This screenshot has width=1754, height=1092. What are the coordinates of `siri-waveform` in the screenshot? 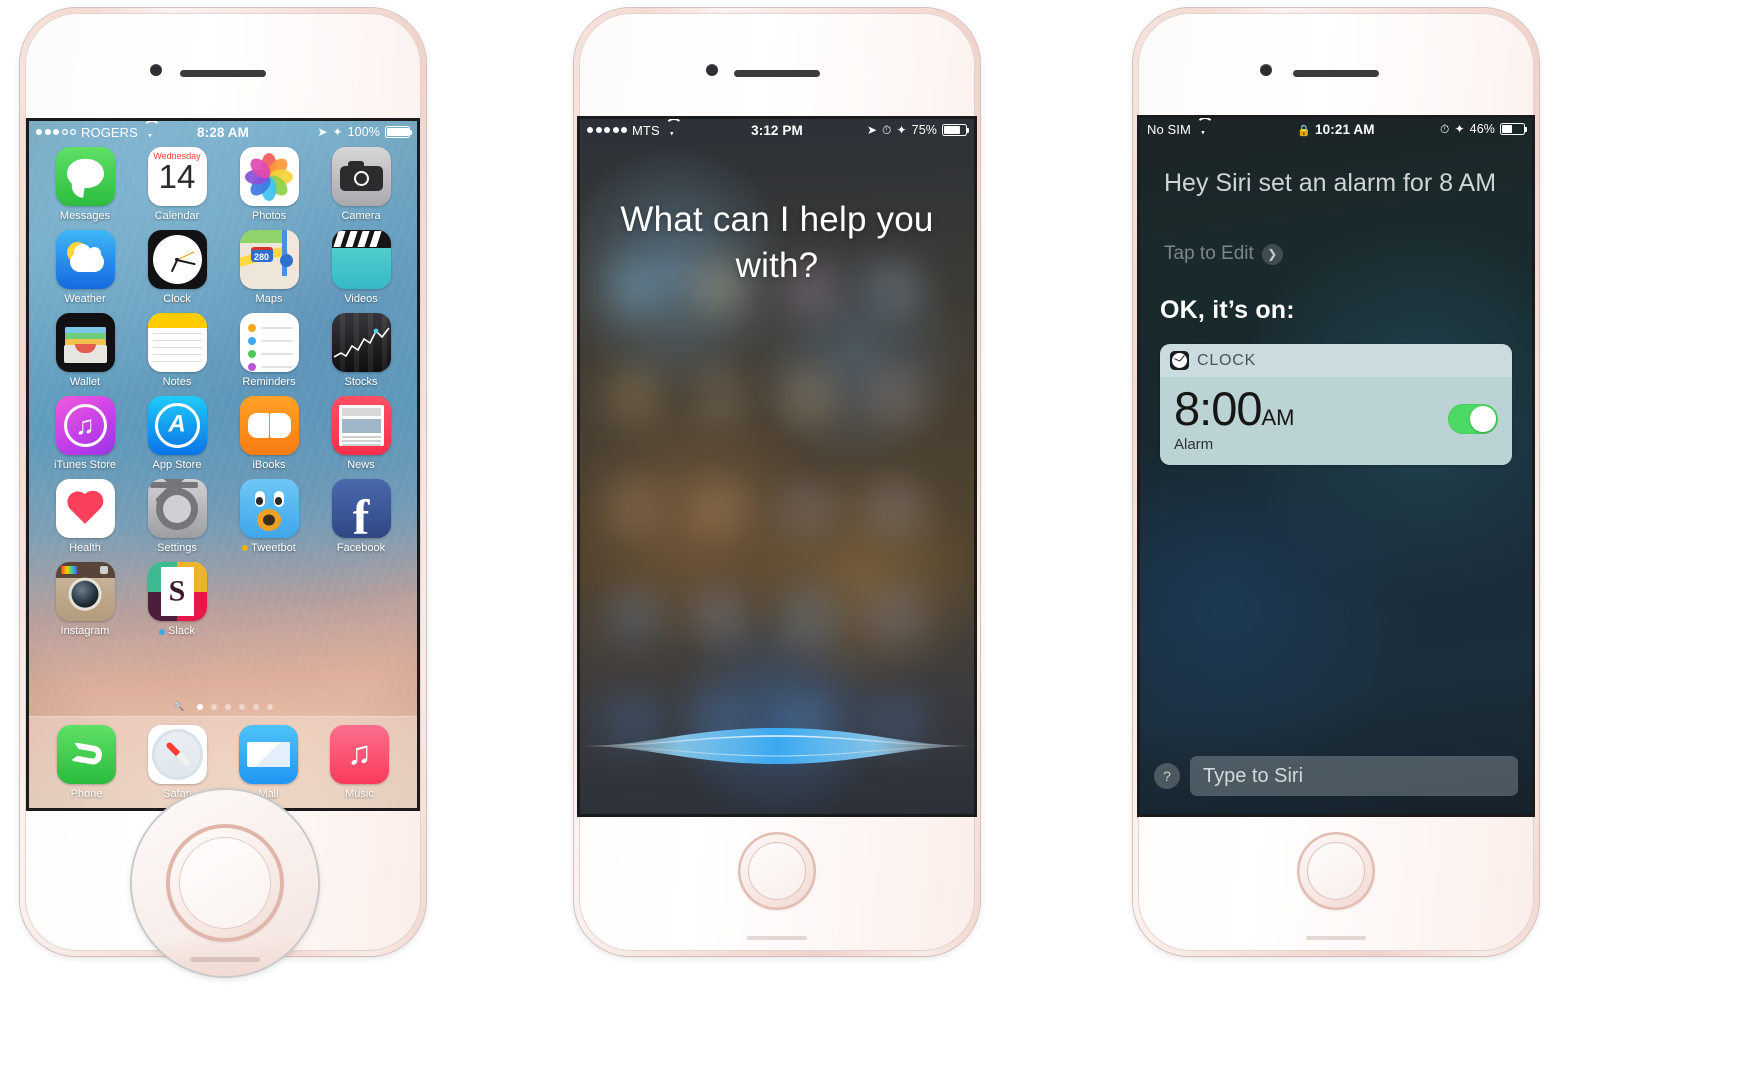 It's located at (777, 746).